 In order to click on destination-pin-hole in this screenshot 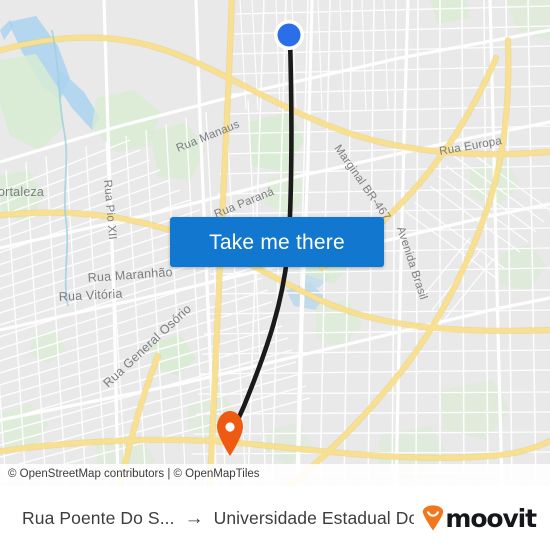, I will do `click(230, 427)`.